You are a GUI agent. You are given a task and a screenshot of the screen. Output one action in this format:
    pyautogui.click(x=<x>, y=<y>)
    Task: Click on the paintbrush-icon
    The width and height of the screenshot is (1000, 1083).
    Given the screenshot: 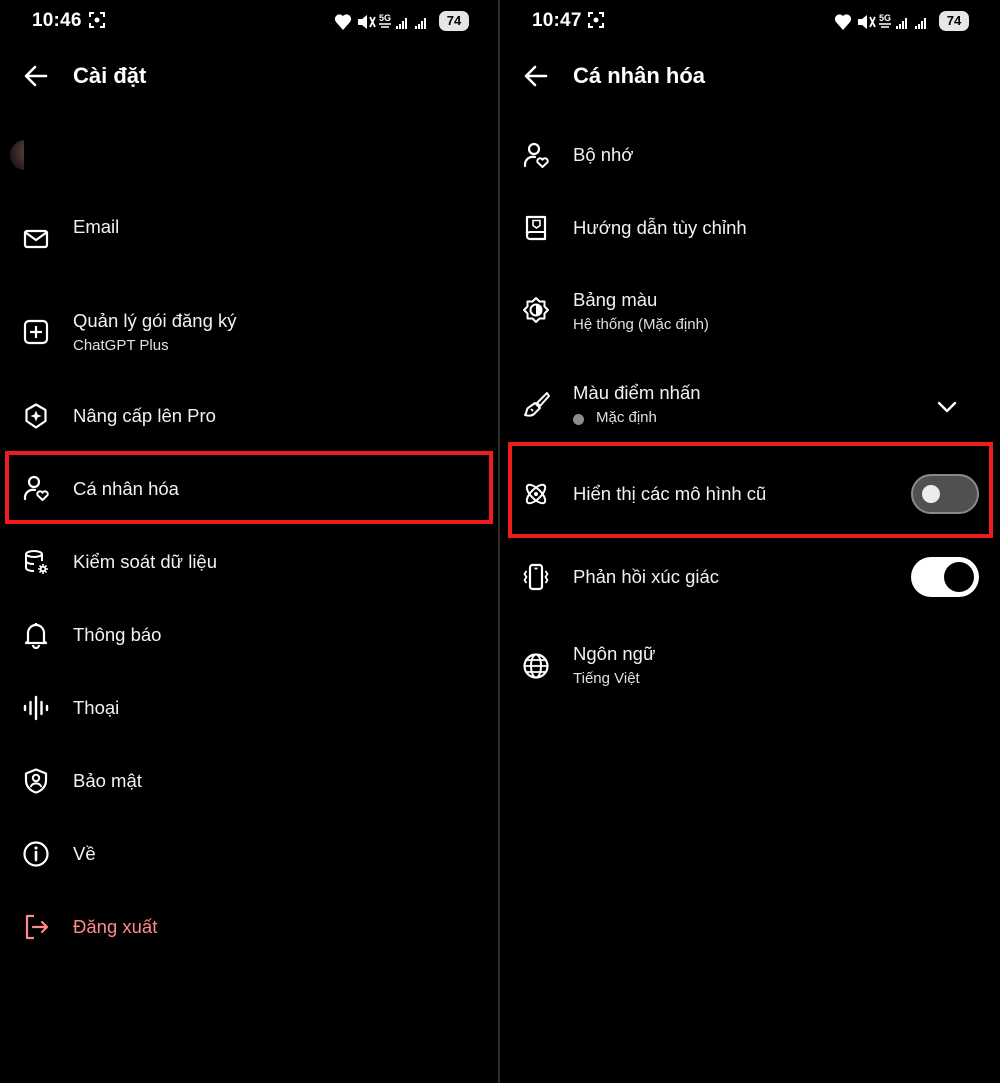 What is the action you would take?
    pyautogui.click(x=537, y=404)
    